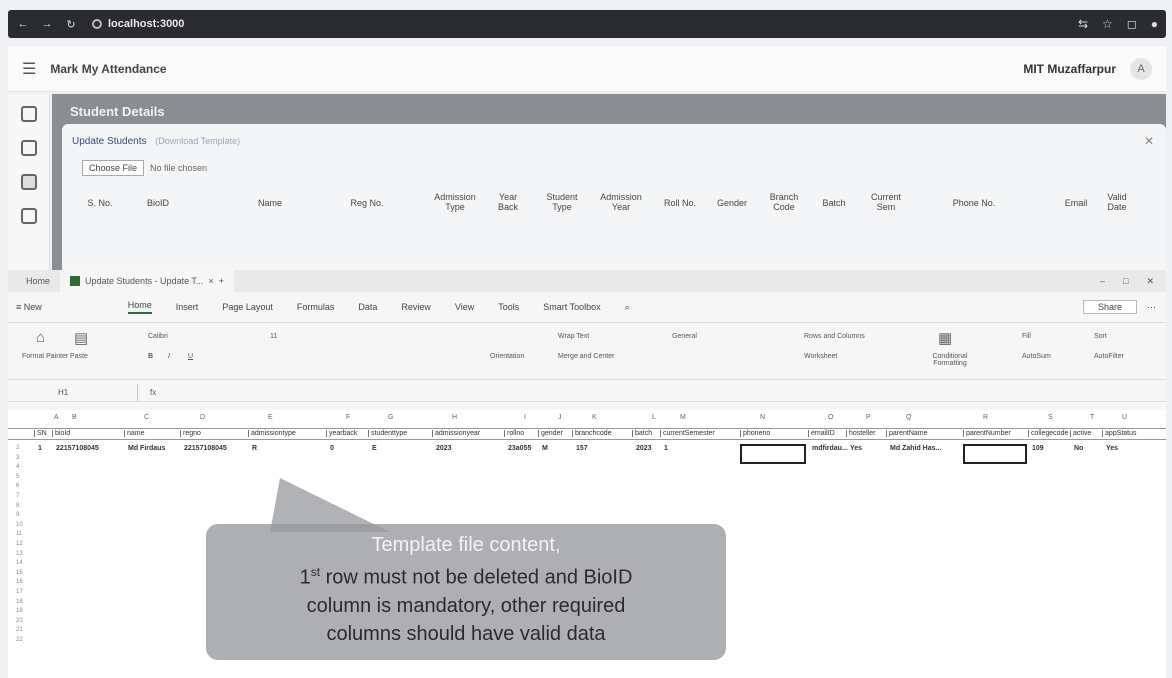 The width and height of the screenshot is (1172, 678). Describe the element at coordinates (1124, 417) in the screenshot. I see `column-letter: U` at that location.